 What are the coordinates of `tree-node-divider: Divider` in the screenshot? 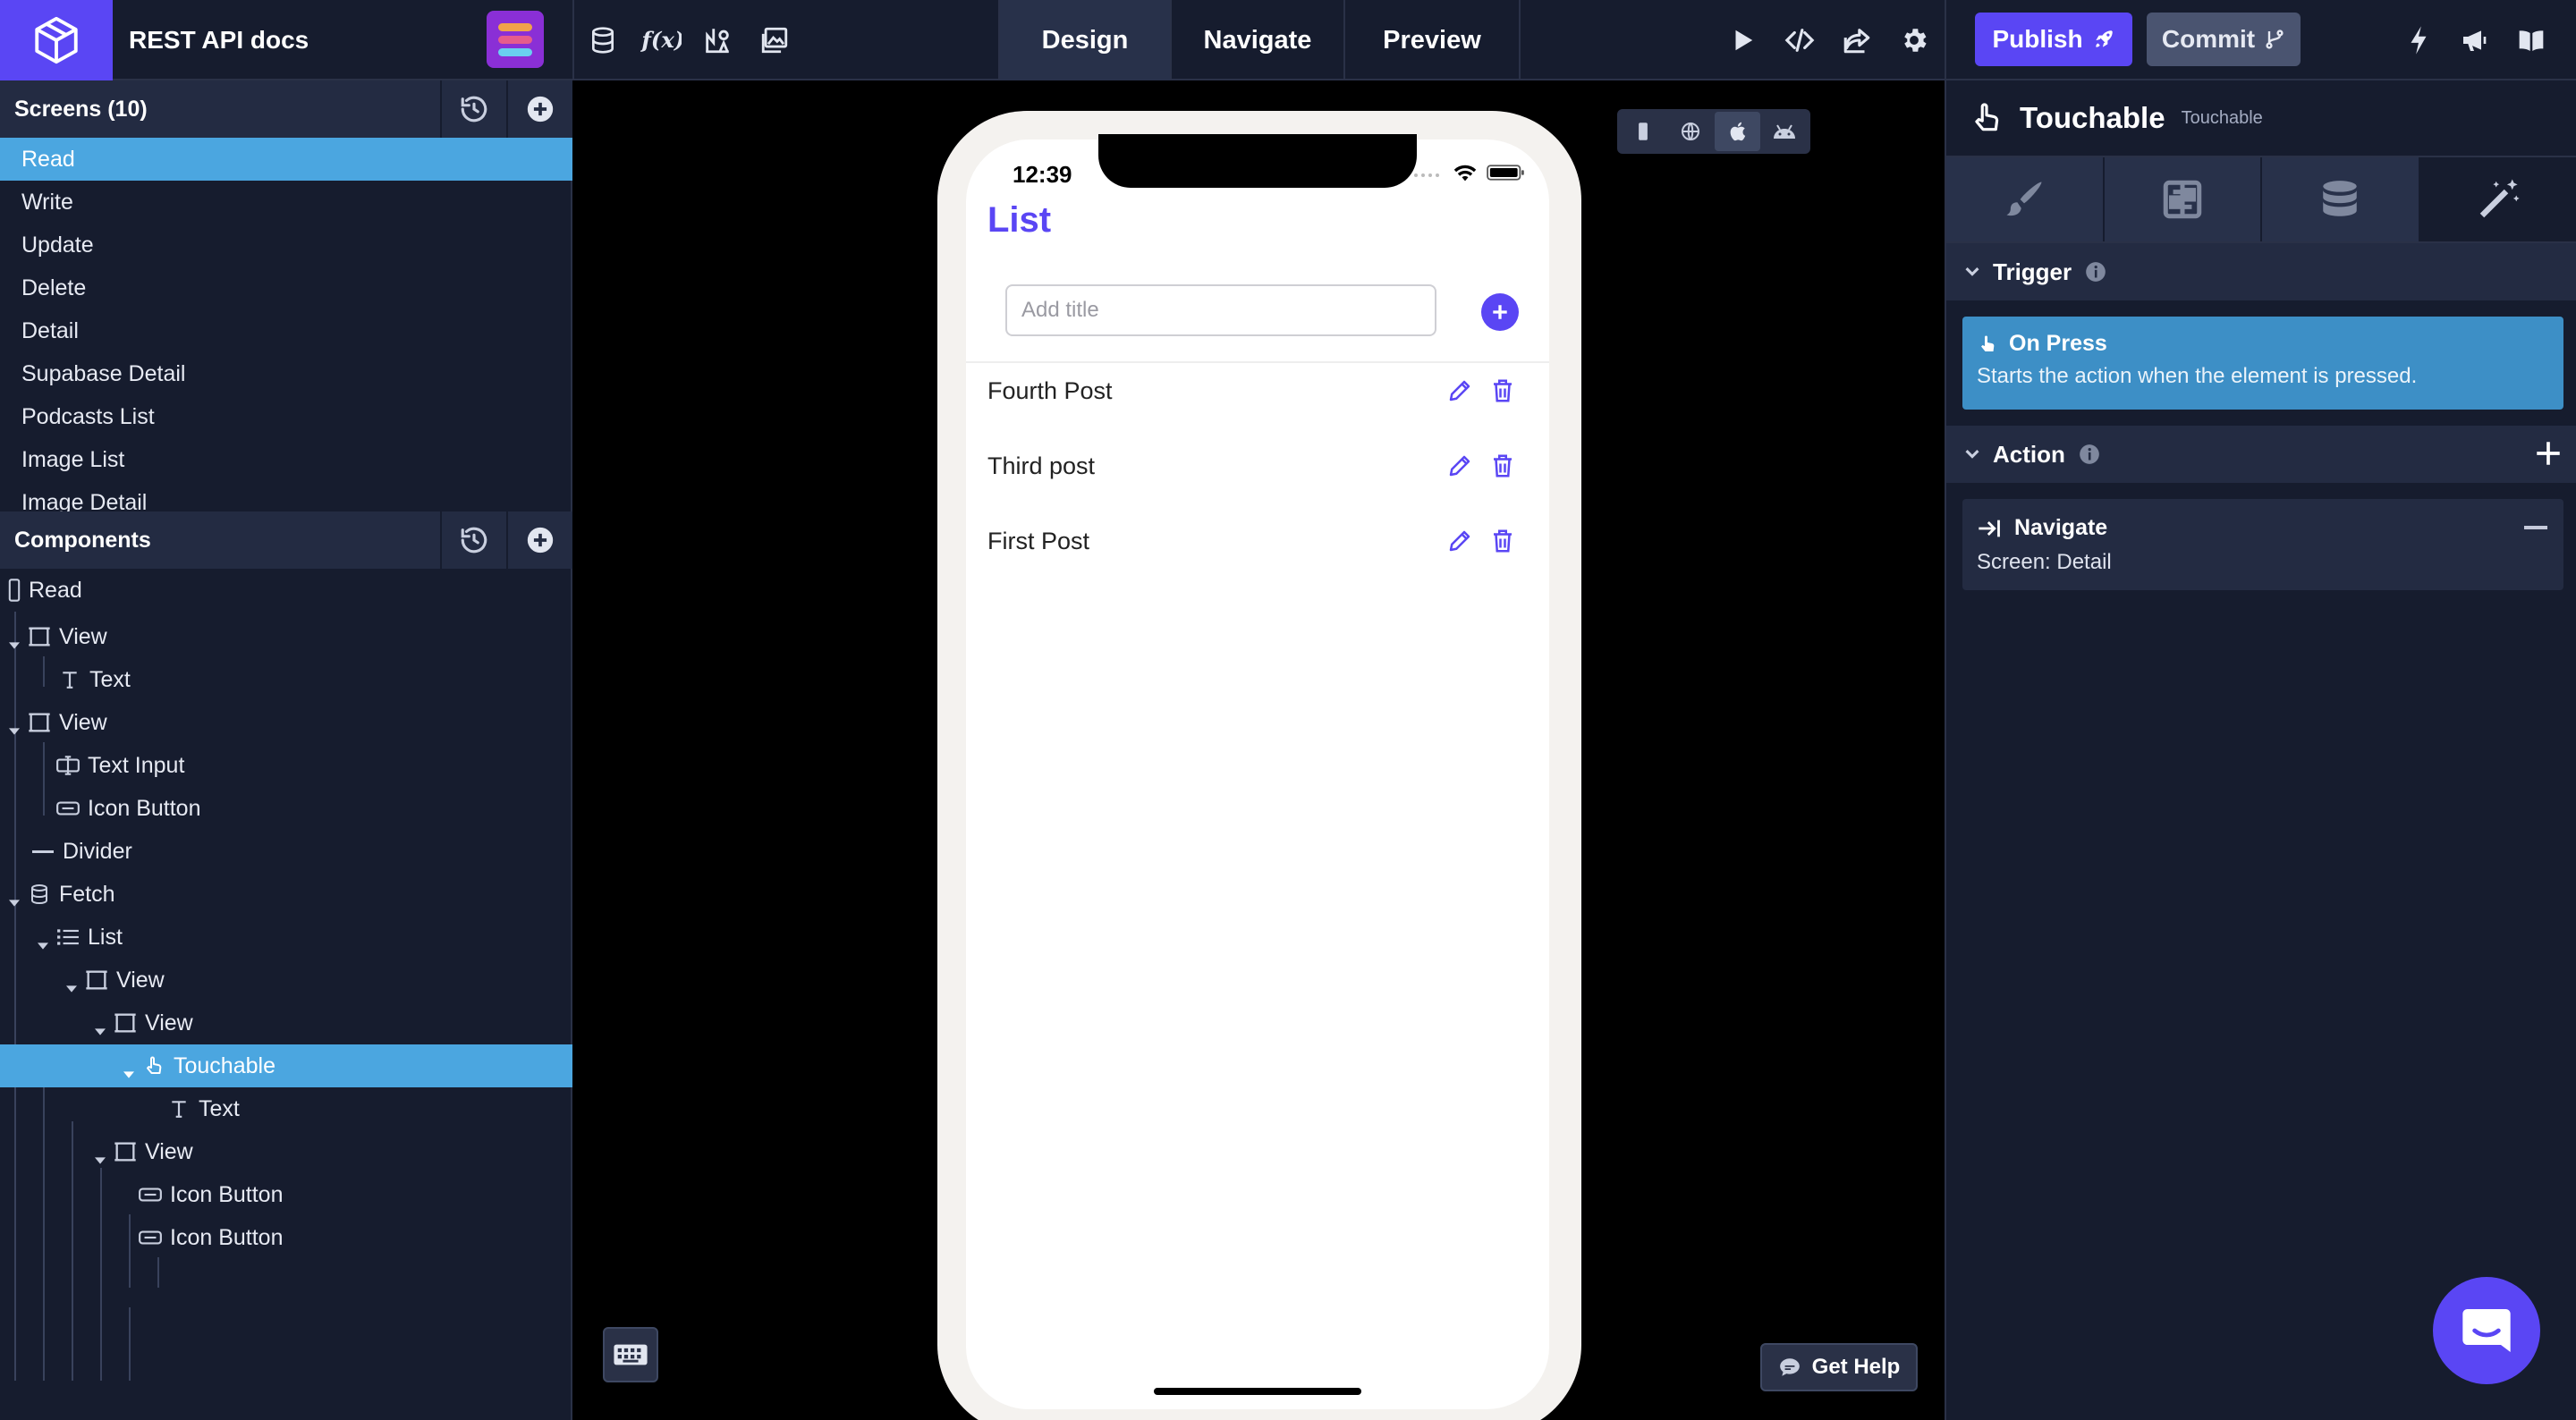 It's located at (286, 851).